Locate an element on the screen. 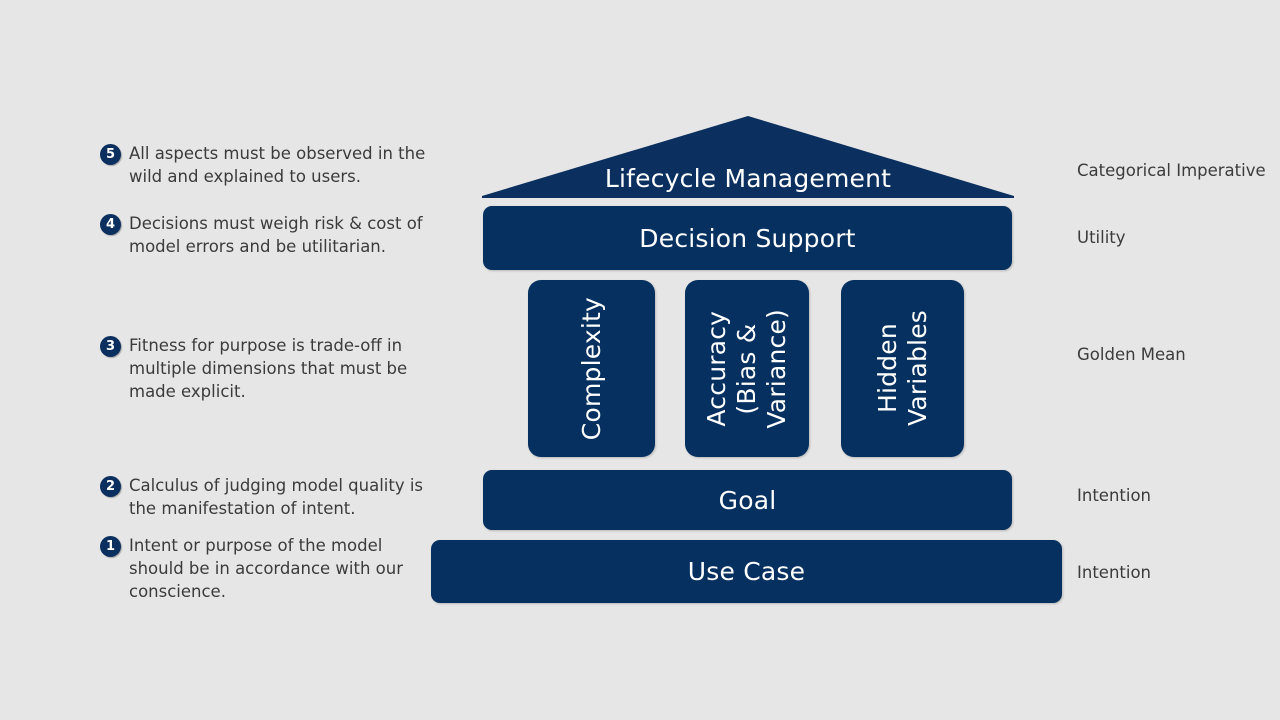  virtue-label-intention-goal: Intention is located at coordinates (1114, 495).